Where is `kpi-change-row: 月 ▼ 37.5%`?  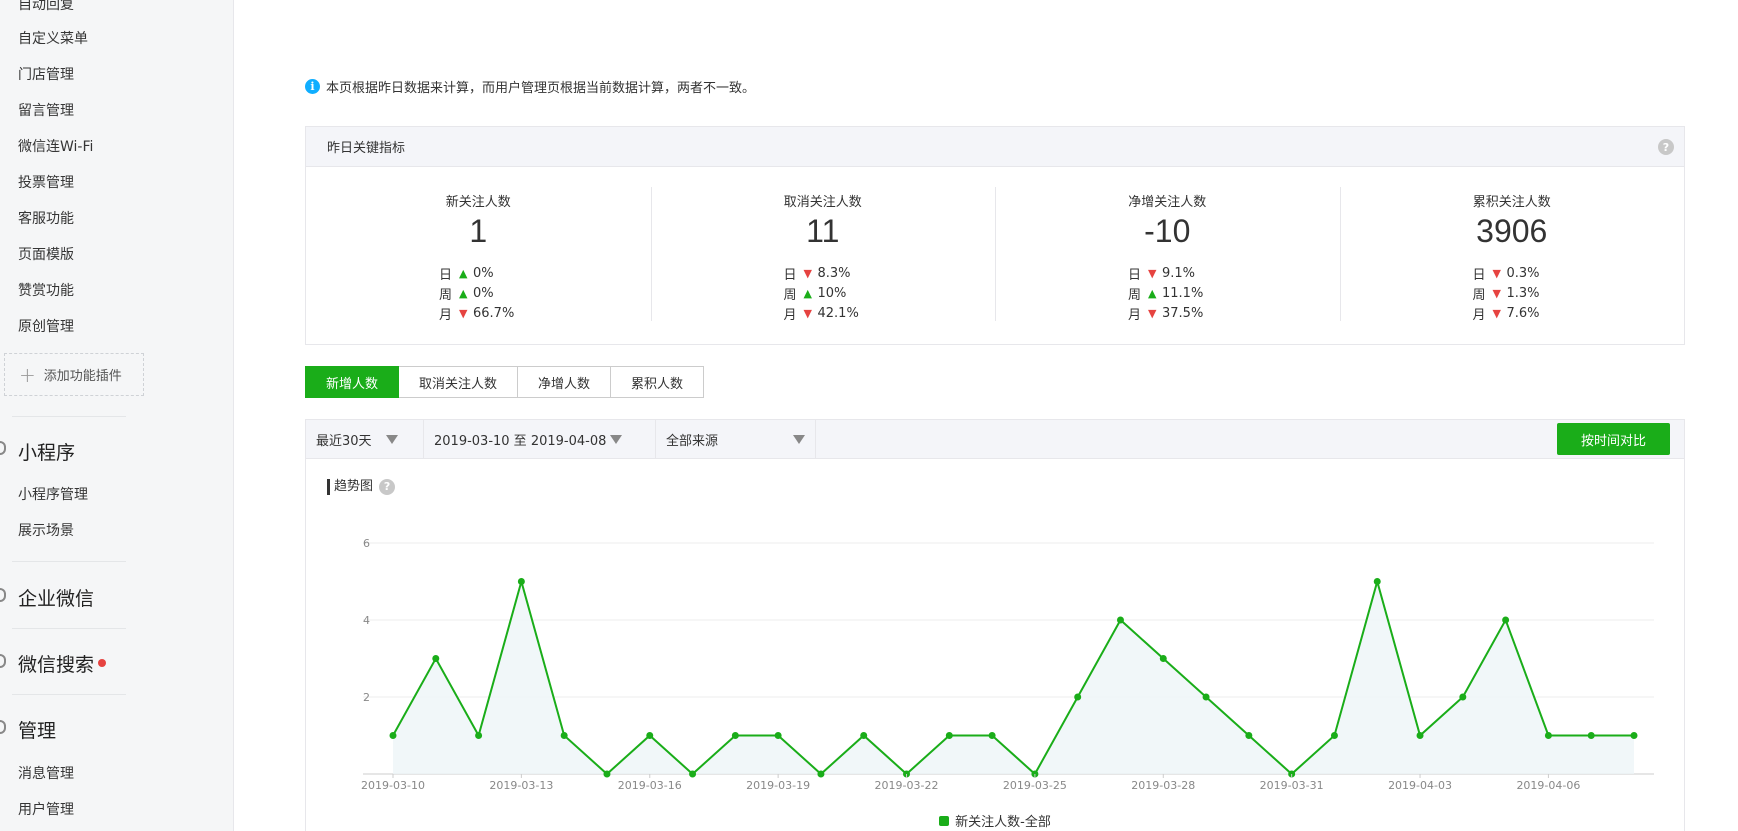 kpi-change-row: 月 ▼ 37.5% is located at coordinates (1165, 313).